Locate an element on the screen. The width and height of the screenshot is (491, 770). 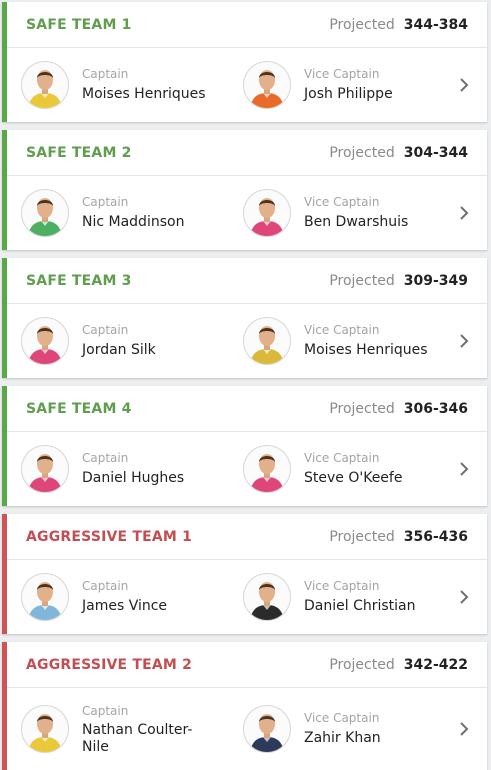
projected-range: 356-436 is located at coordinates (435, 536).